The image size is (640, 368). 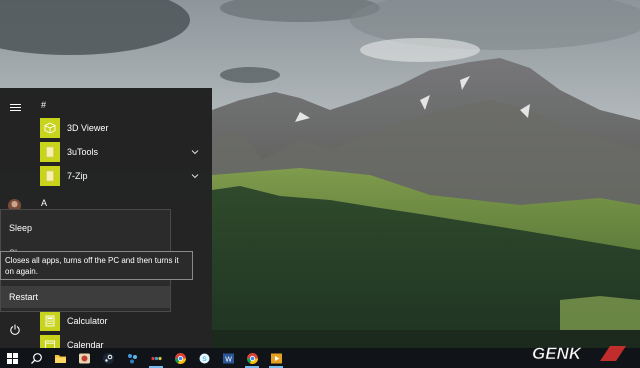 I want to click on svg-text: S, so click(x=204, y=359).